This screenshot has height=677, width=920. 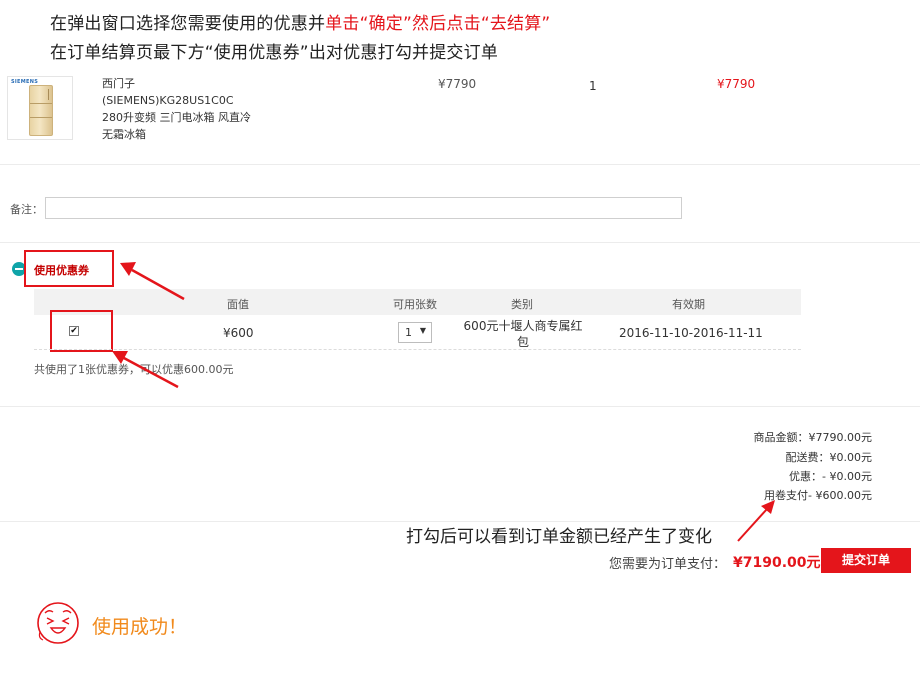 I want to click on header-validity: 有效期, so click(x=688, y=304).